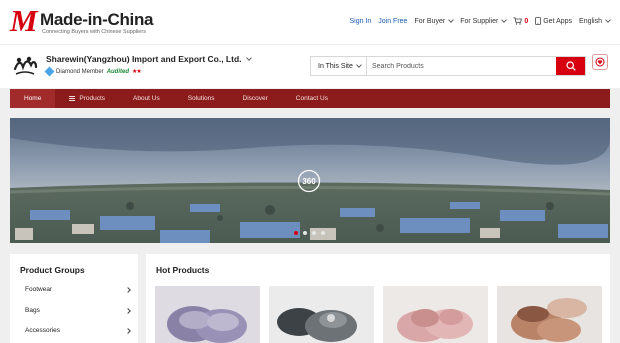 The image size is (620, 343). I want to click on nav-about-us-label: About Us, so click(146, 98).